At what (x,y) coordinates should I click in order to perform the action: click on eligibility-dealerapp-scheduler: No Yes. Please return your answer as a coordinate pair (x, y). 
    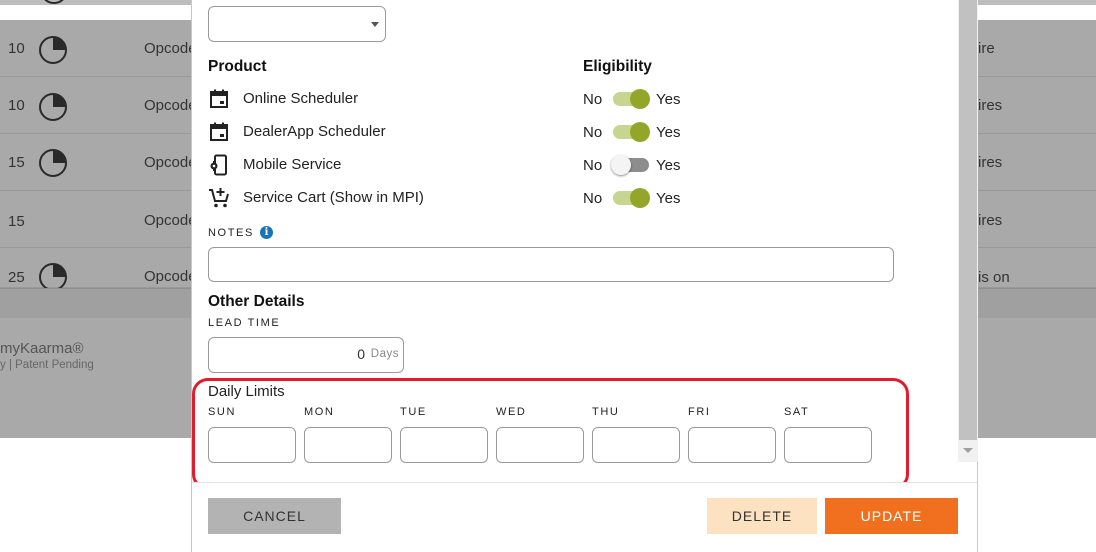
    Looking at the image, I should click on (653, 134).